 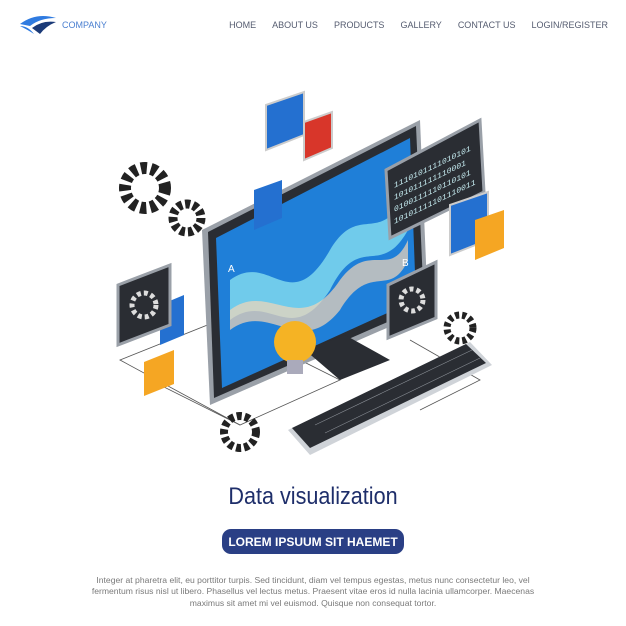 I want to click on page-title: Data visualization, so click(x=313, y=496).